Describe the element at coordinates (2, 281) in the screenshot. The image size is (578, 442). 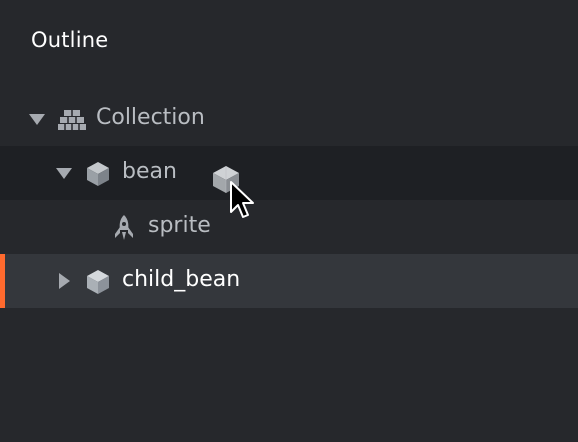
I see `selection-marker` at that location.